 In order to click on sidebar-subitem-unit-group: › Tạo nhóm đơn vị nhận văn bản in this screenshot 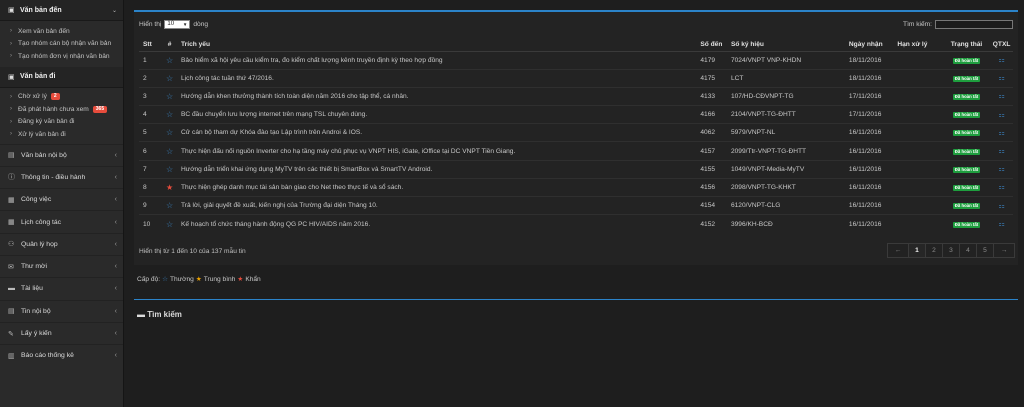, I will do `click(61, 56)`.